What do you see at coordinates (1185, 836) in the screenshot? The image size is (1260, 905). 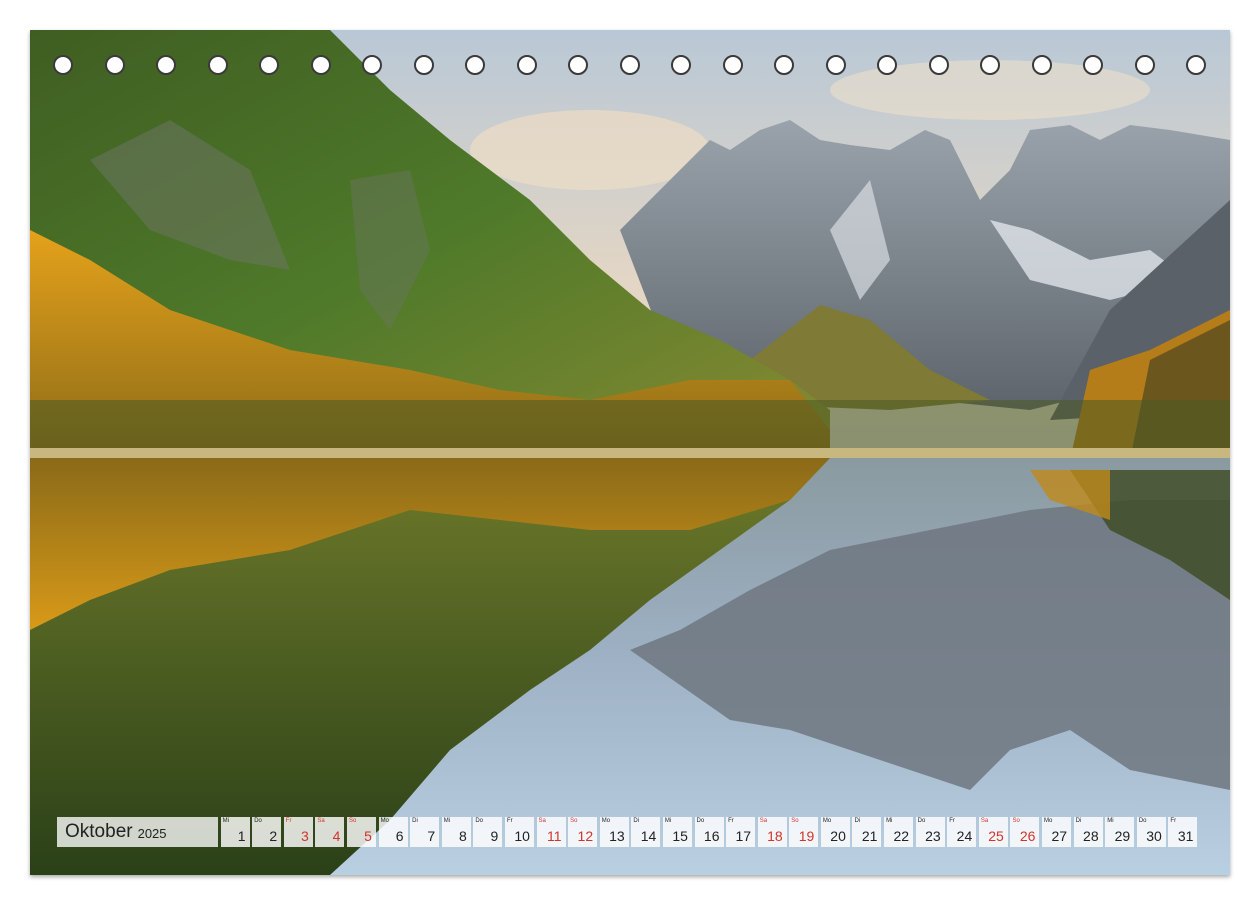 I see `day-number: 31` at bounding box center [1185, 836].